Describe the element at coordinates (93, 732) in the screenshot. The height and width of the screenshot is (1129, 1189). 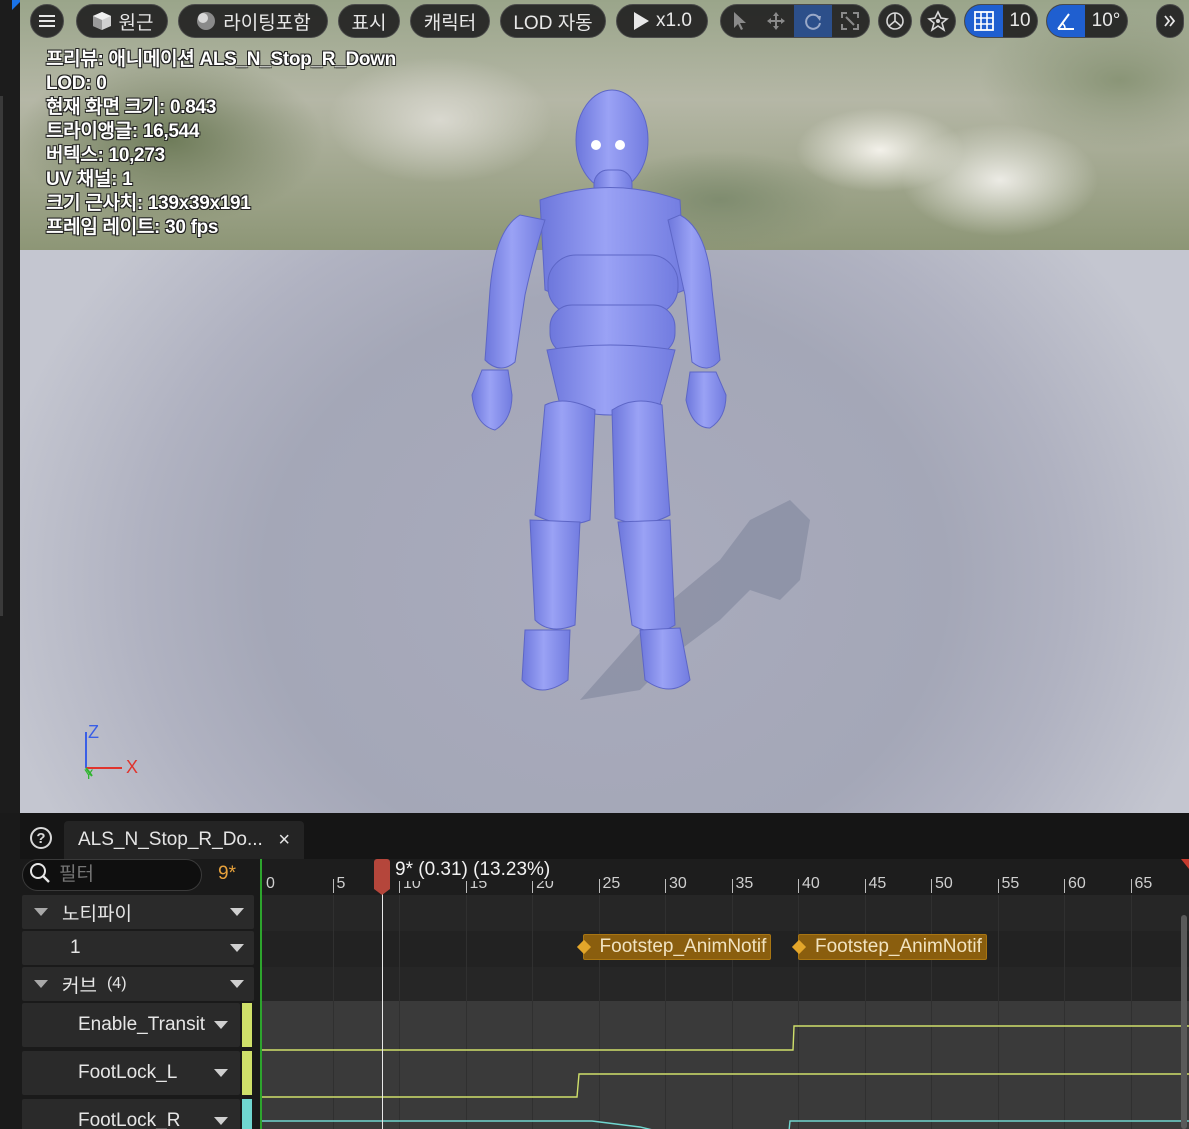
I see `axis-z-label: Z` at that location.